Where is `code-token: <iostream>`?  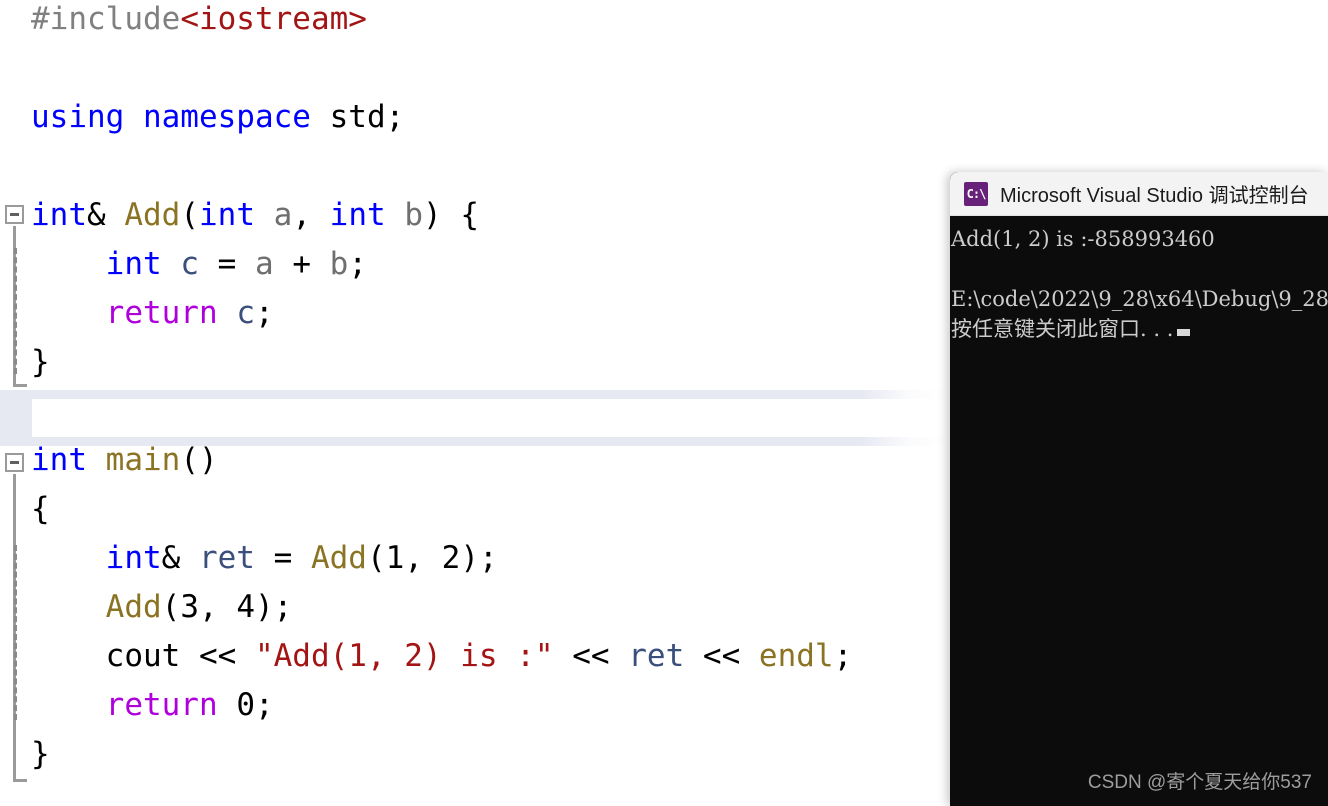 code-token: <iostream> is located at coordinates (273, 19).